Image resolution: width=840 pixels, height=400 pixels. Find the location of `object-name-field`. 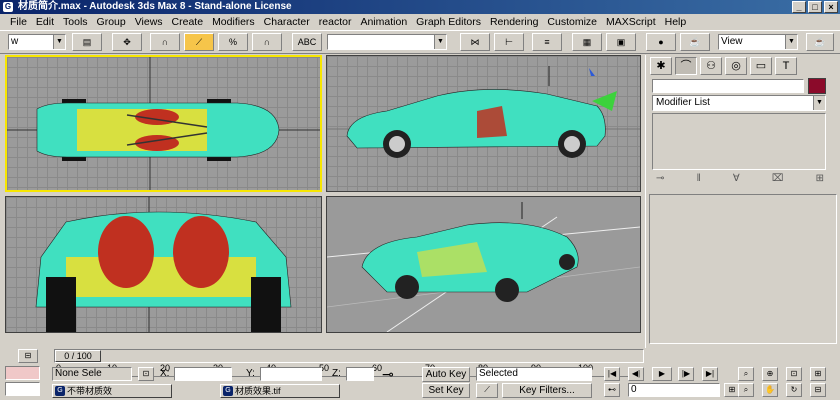

object-name-field is located at coordinates (728, 86).